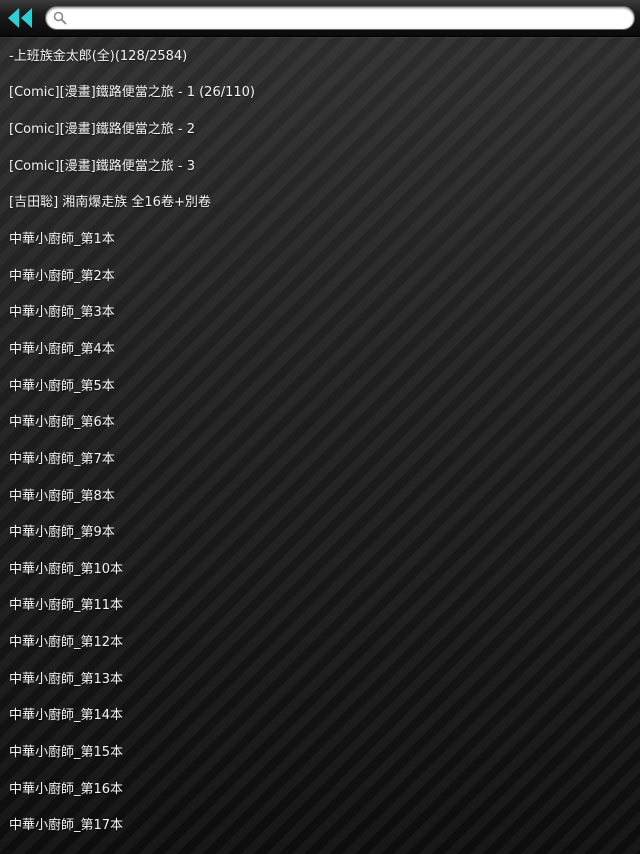 This screenshot has width=640, height=854. What do you see at coordinates (62, 276) in the screenshot?
I see `list-item-label: 中華小廚師_第2本` at bounding box center [62, 276].